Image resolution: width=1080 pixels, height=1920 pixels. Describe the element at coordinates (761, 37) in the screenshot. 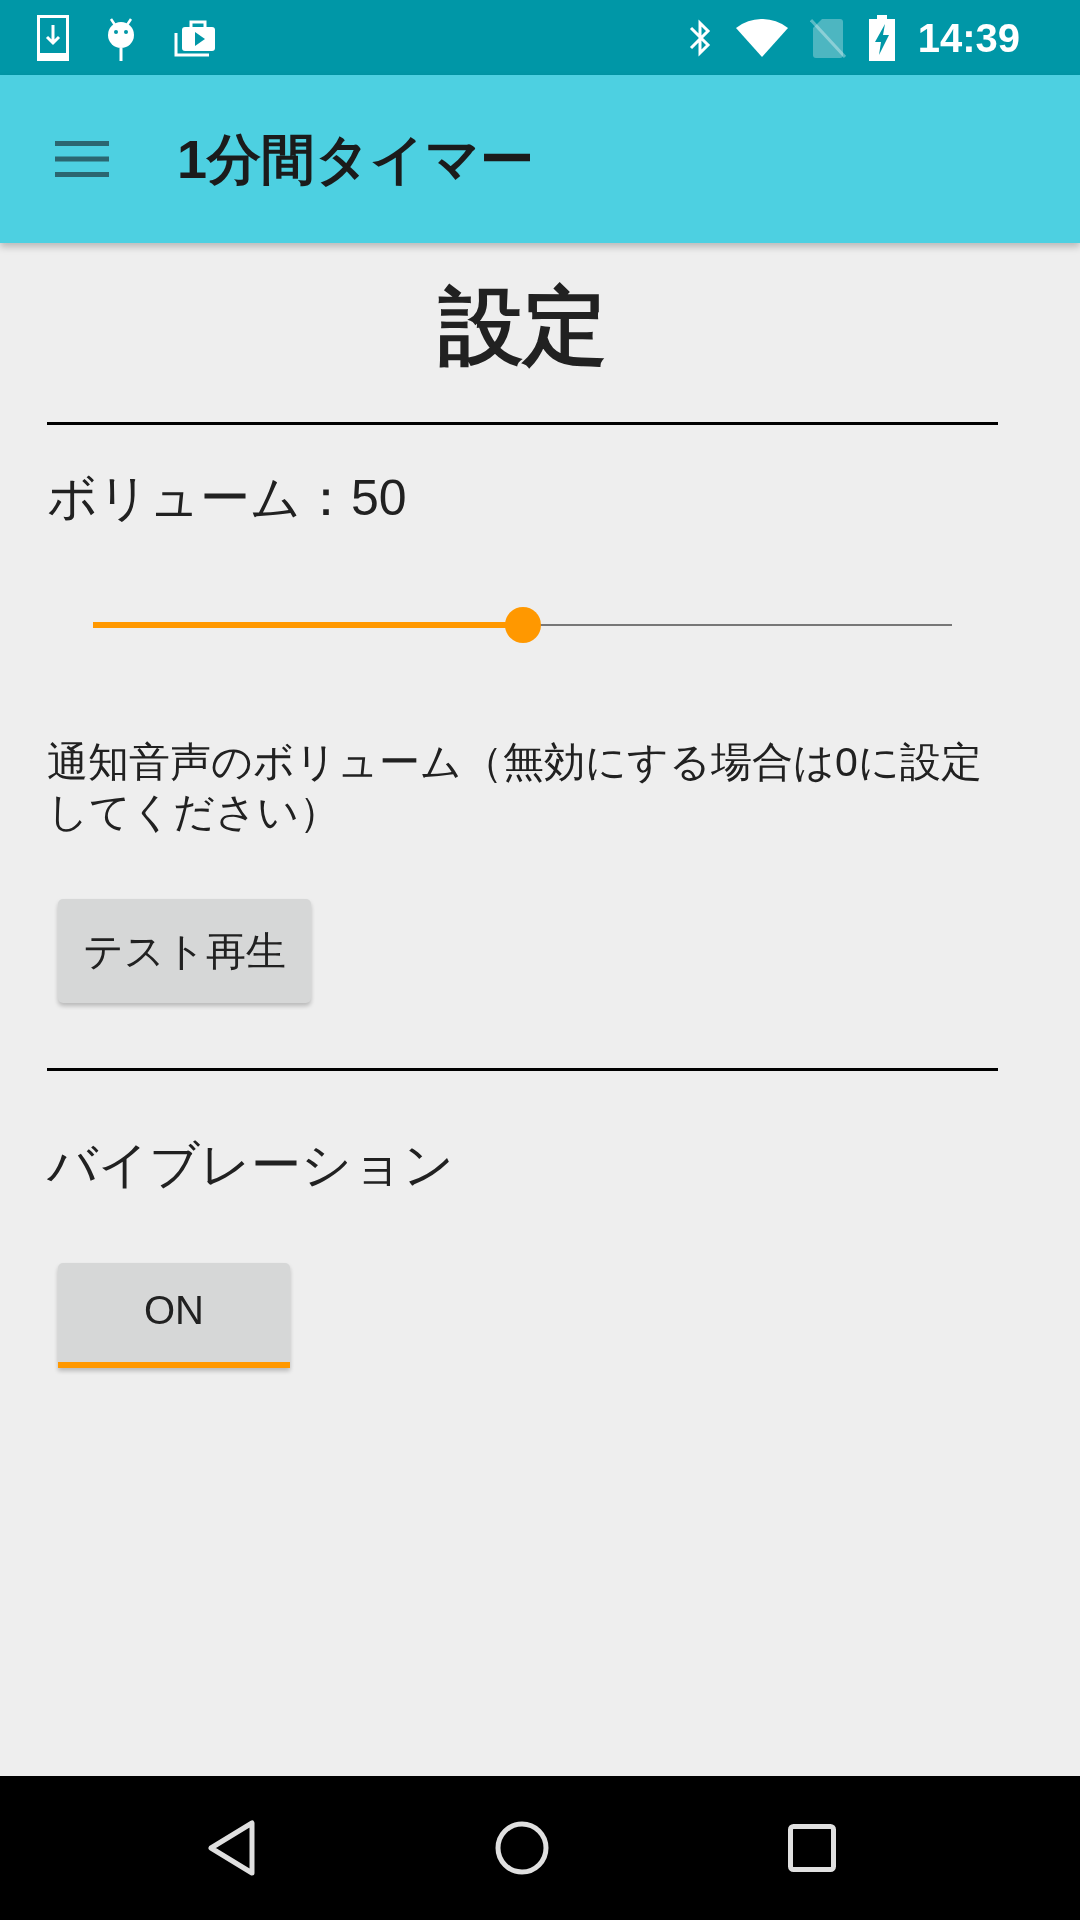

I see `wifi-icon` at that location.